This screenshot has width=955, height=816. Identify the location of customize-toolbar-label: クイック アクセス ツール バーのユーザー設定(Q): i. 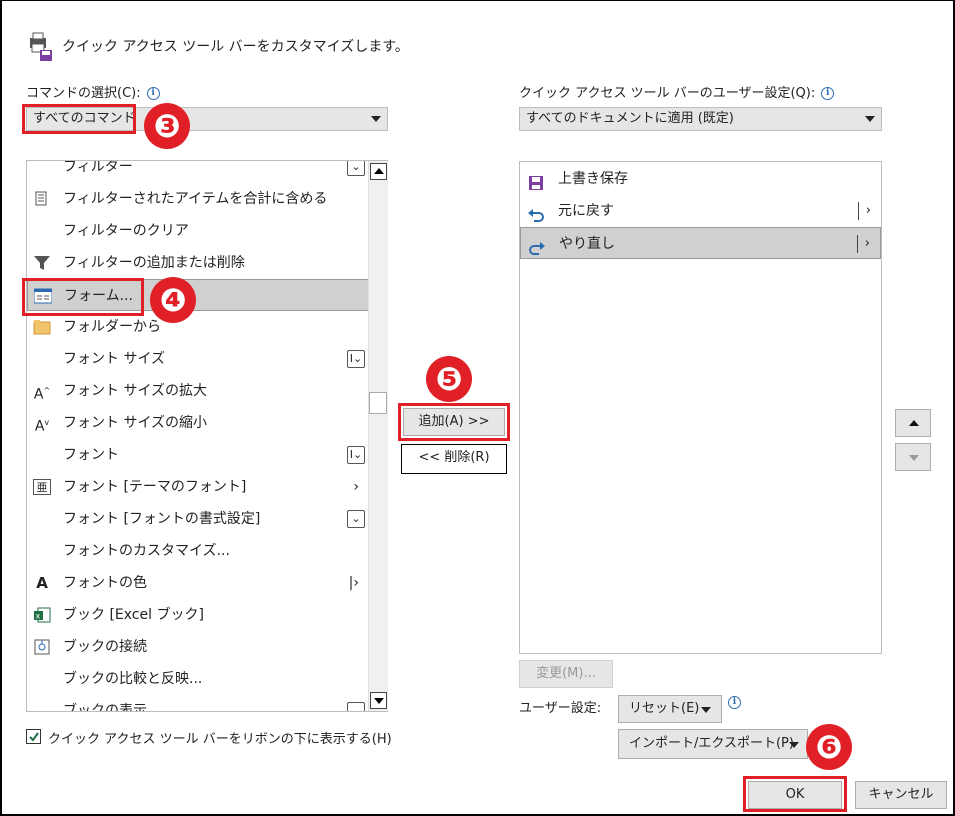
(677, 91).